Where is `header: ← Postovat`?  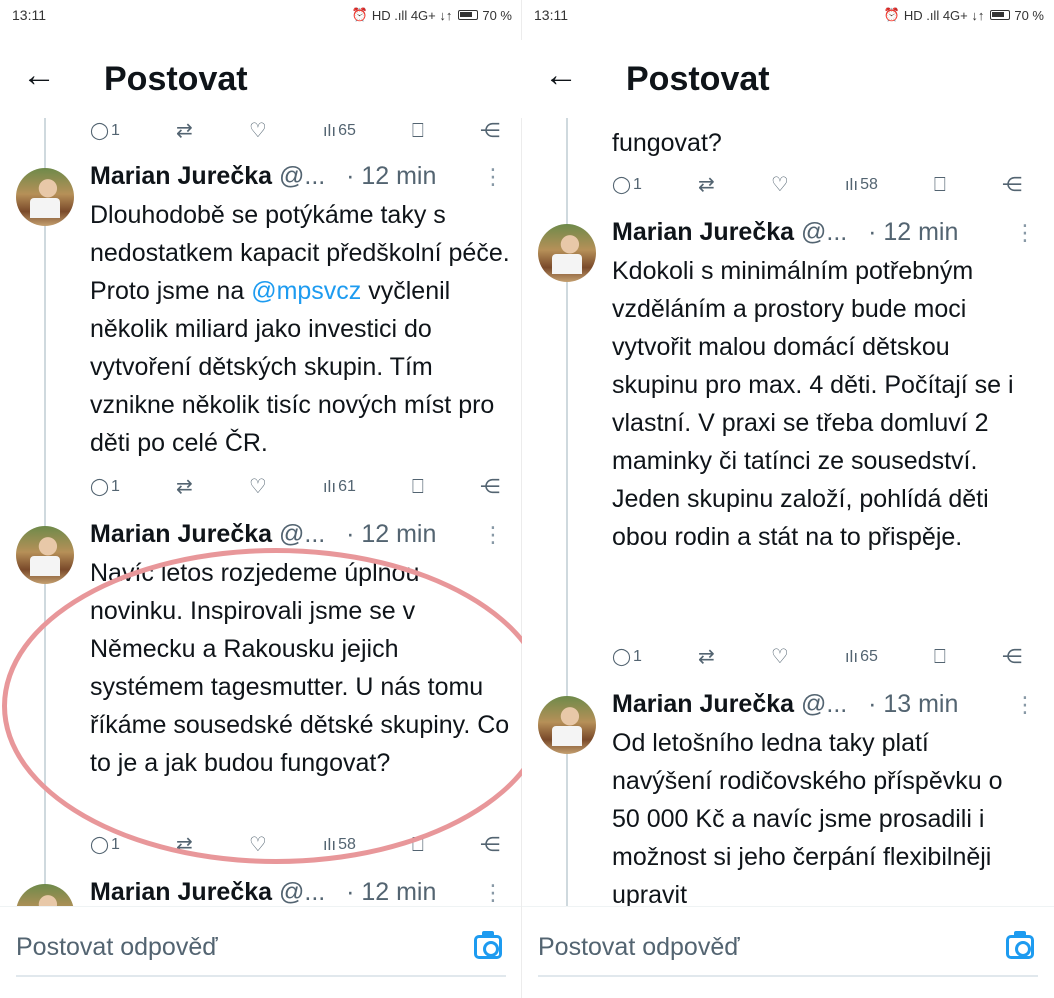 header: ← Postovat is located at coordinates (788, 79).